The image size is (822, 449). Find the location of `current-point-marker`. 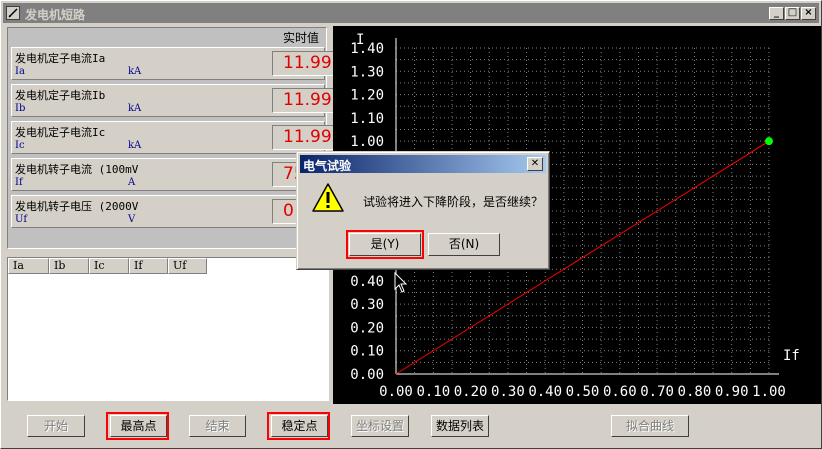

current-point-marker is located at coordinates (769, 141).